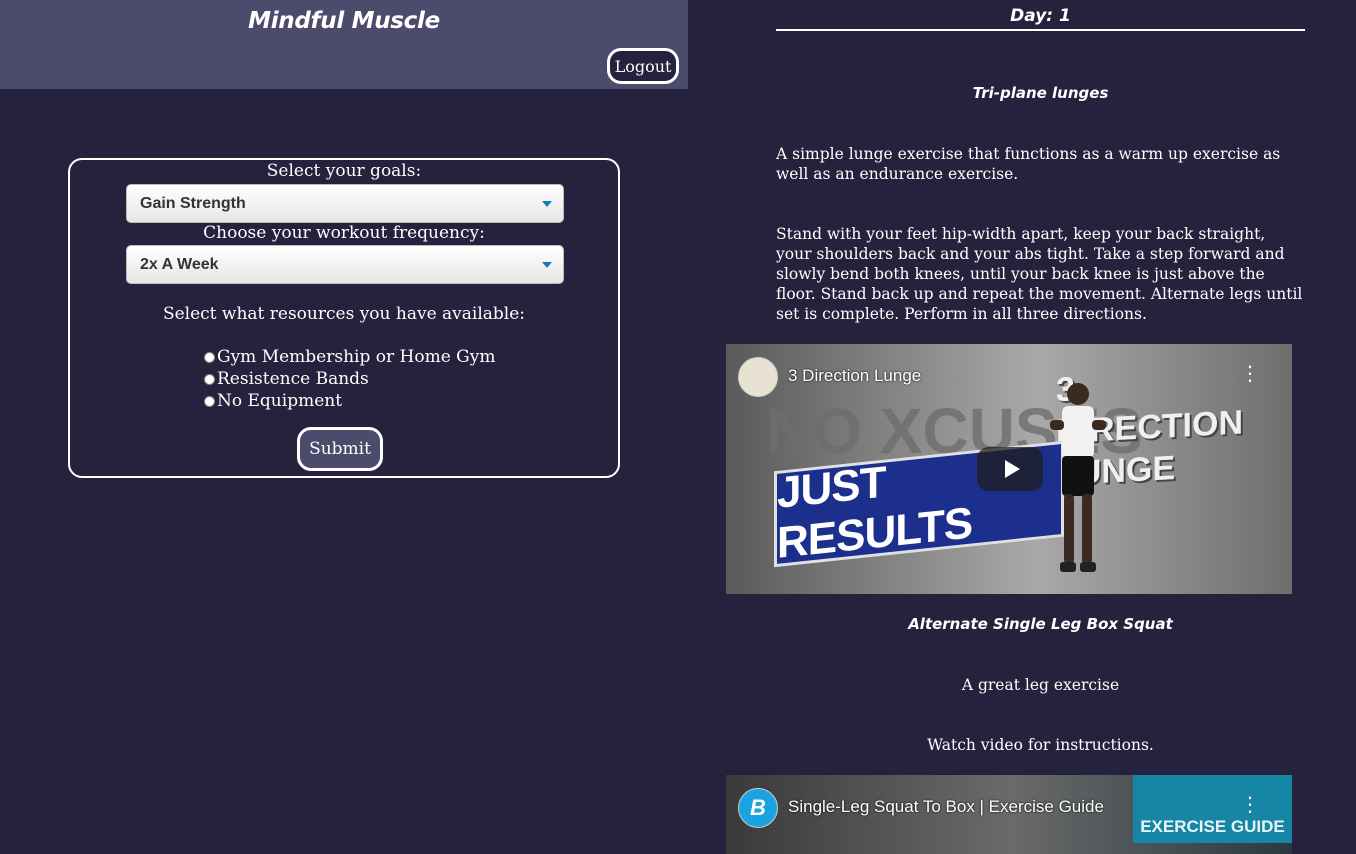 This screenshot has width=1356, height=854. Describe the element at coordinates (209, 357) in the screenshot. I see `radio-gym` at that location.